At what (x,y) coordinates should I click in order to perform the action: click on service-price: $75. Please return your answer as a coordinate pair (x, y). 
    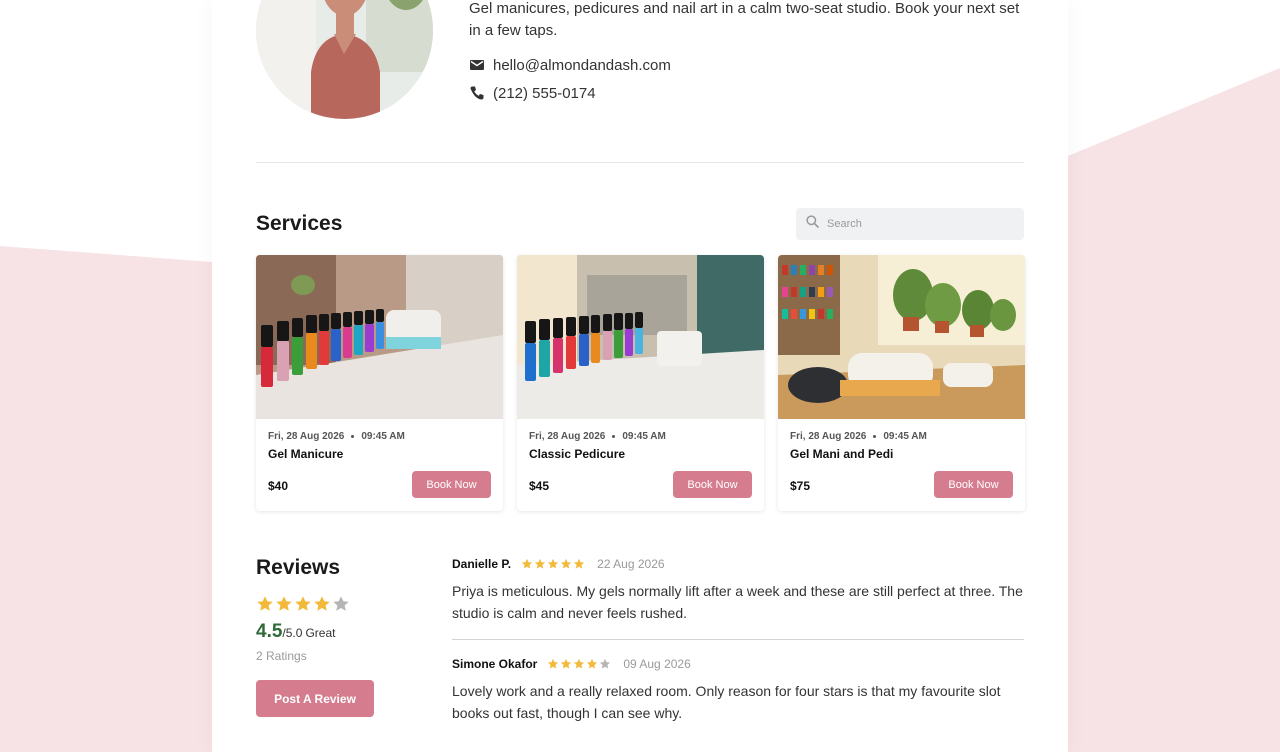
    Looking at the image, I should click on (800, 486).